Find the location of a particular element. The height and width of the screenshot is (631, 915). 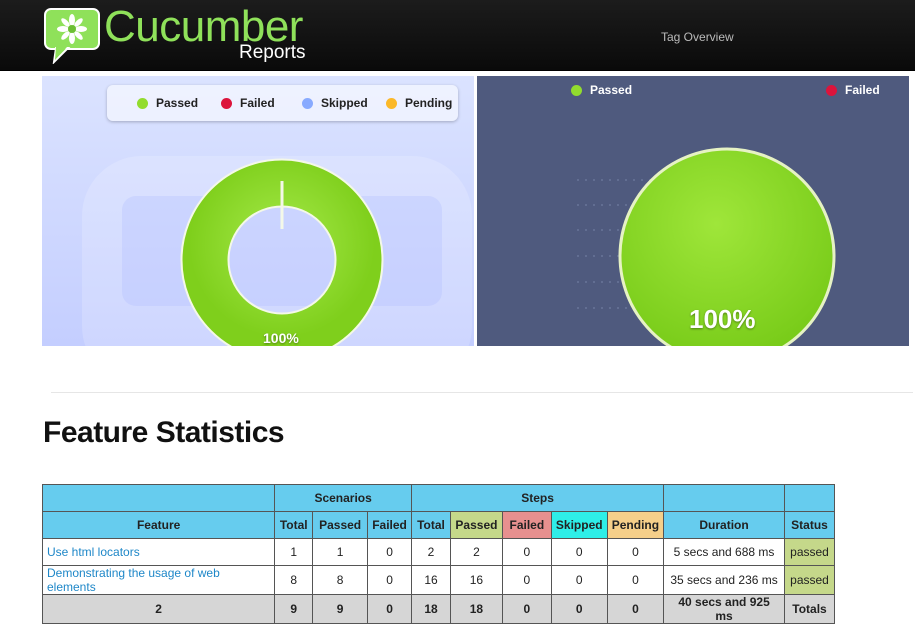

legend-item-passed: Passed is located at coordinates (601, 90).